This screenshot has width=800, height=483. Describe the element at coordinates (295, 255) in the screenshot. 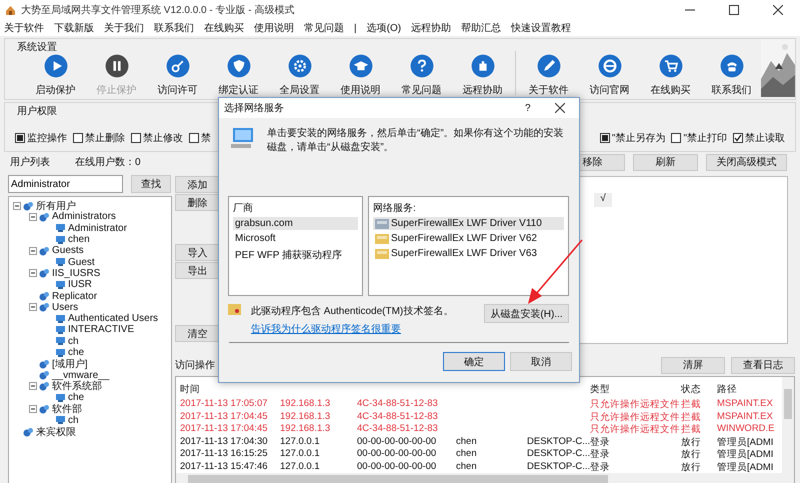

I see `list-item: PEF WFP 捕获驱动程序` at that location.